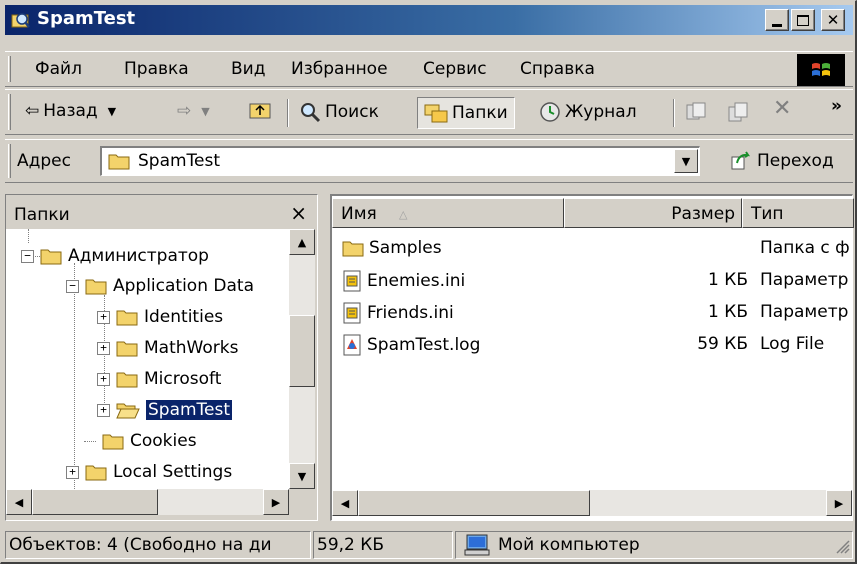 The height and width of the screenshot is (564, 857). What do you see at coordinates (248, 69) in the screenshot?
I see `menu-view: Вид` at bounding box center [248, 69].